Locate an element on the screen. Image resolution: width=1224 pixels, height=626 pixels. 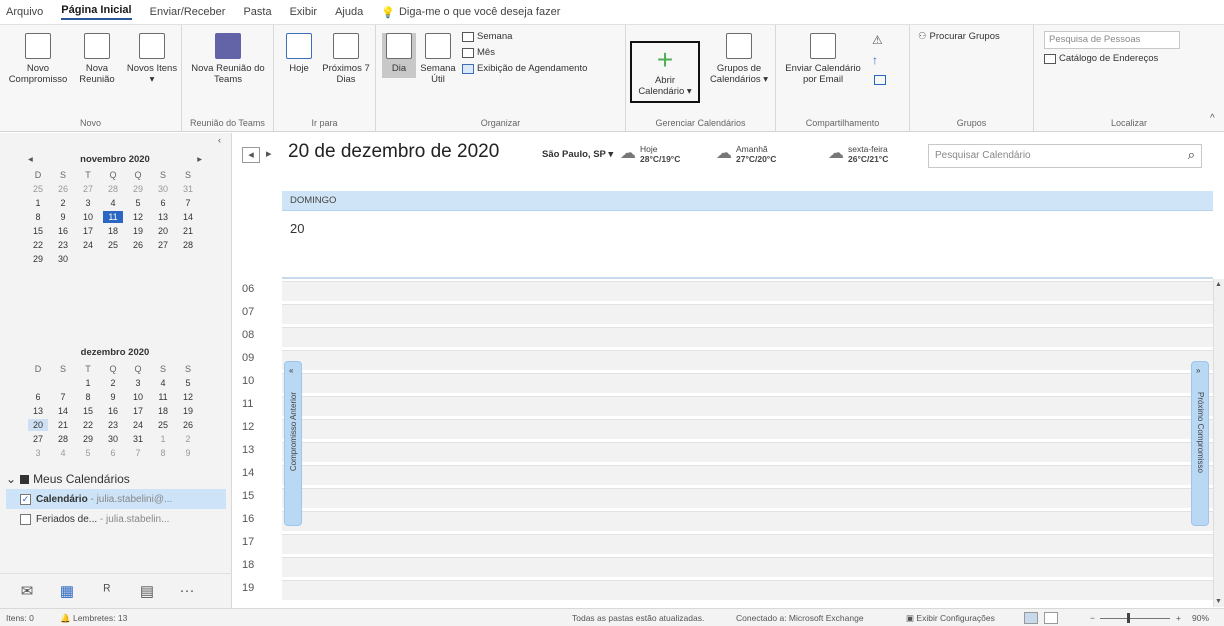
holidays-checkbox is located at coordinates (25, 519).